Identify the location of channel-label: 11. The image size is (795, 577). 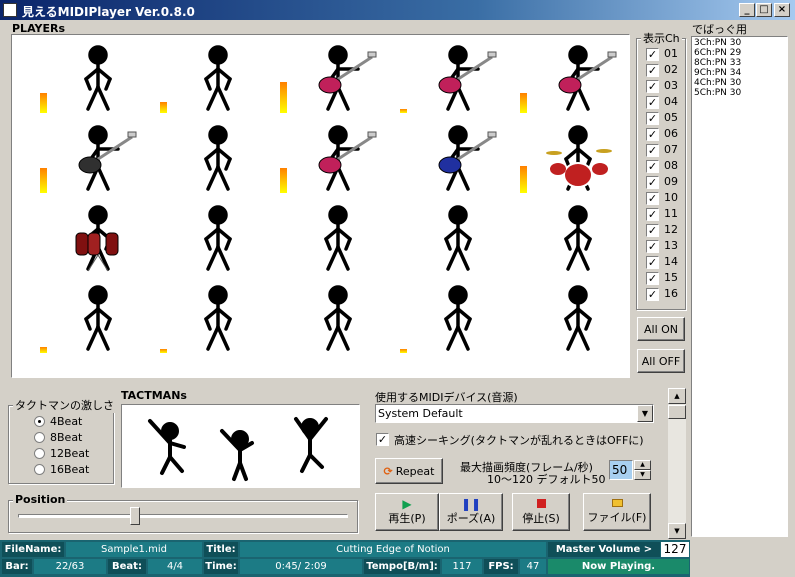
(671, 213).